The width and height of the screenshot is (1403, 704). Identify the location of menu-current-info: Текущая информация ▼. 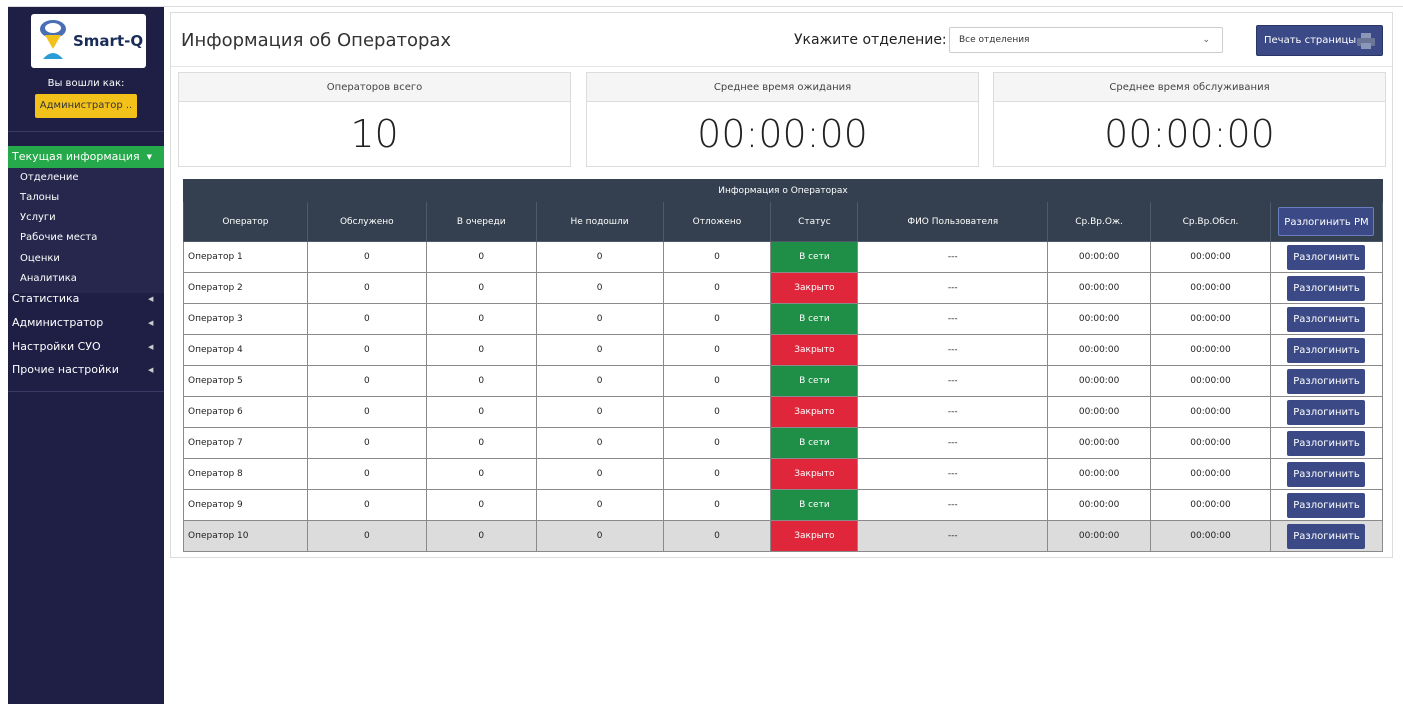
(86, 157).